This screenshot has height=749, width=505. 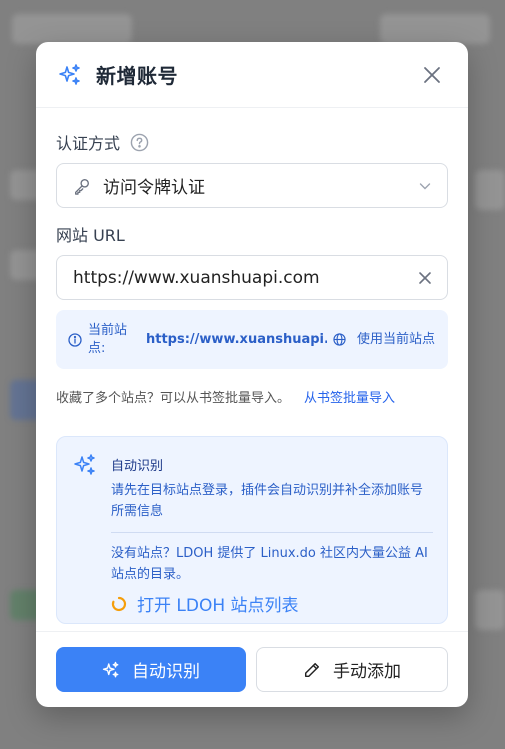 I want to click on current-site-banner: 当前站点: https://www.xuanshuapi.... 使用当前站点, so click(x=252, y=339).